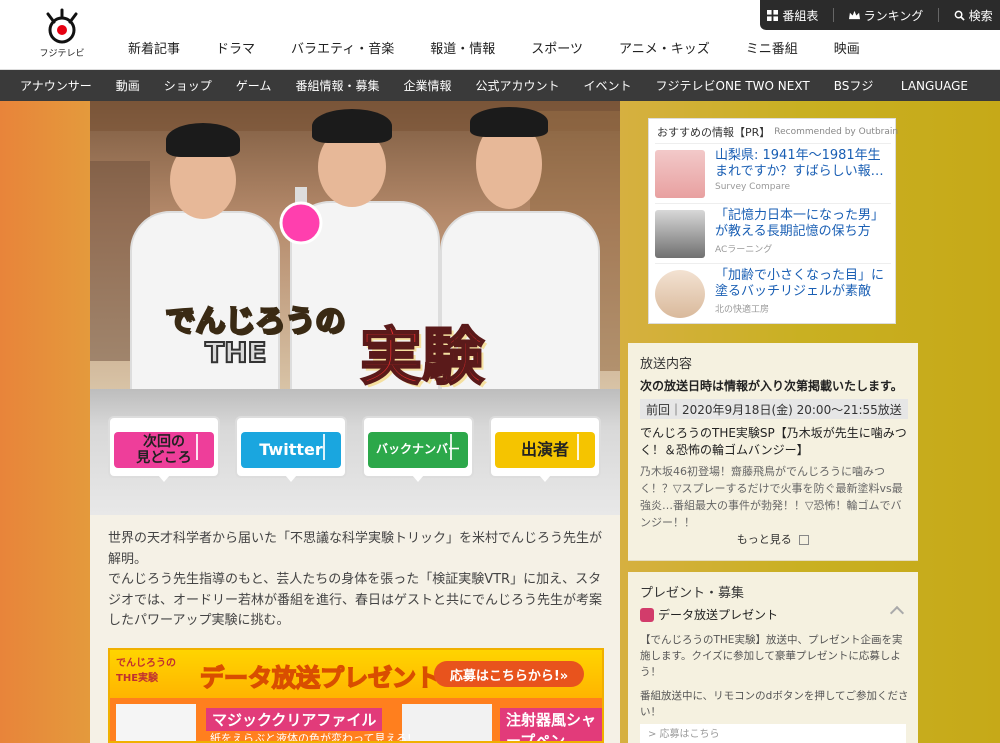 Image resolution: width=1000 pixels, height=743 pixels. What do you see at coordinates (62, 26) in the screenshot?
I see `fuji-eye-icon` at bounding box center [62, 26].